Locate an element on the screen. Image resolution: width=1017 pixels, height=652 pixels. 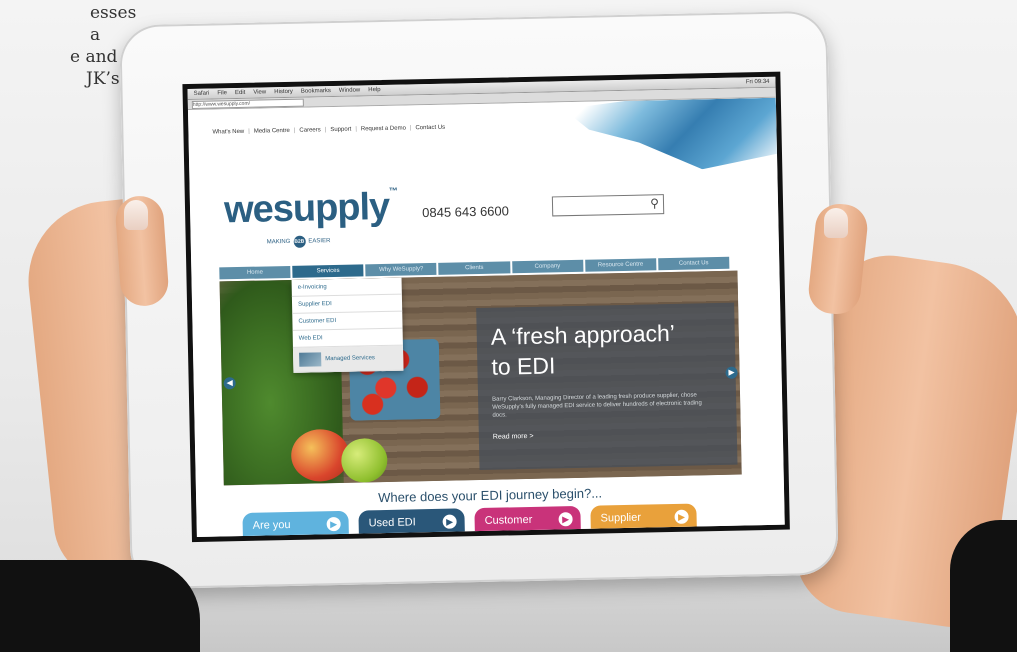
nav-item-services: Services is located at coordinates (328, 271).